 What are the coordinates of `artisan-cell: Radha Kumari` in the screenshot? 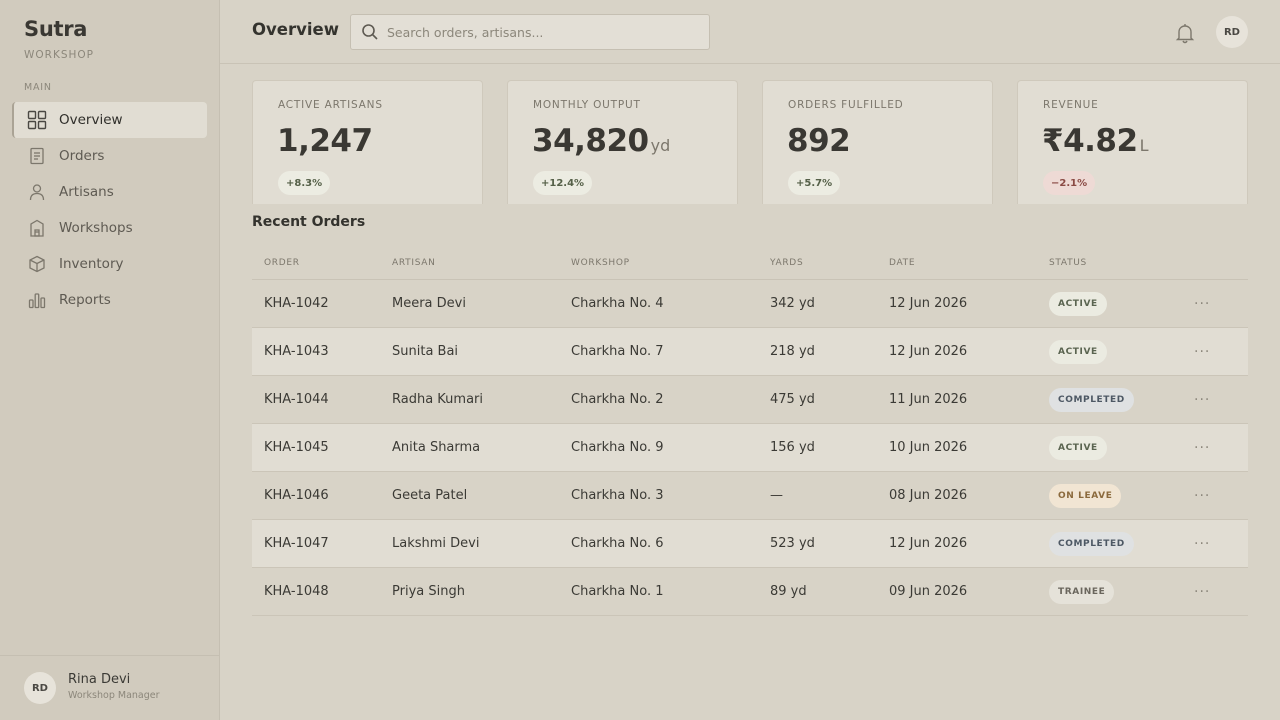 It's located at (438, 399).